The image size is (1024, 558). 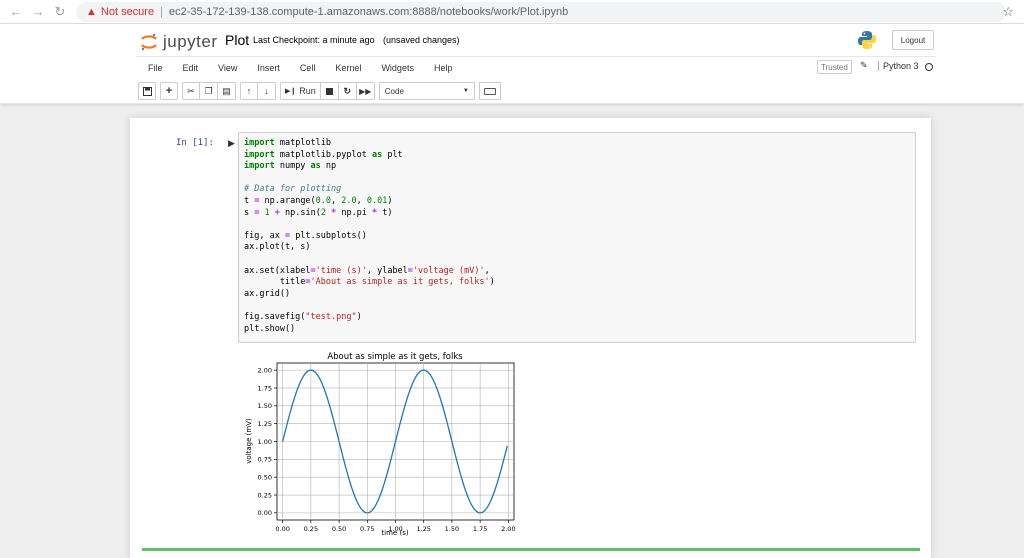 I want to click on paste-icon: ▤, so click(x=226, y=90).